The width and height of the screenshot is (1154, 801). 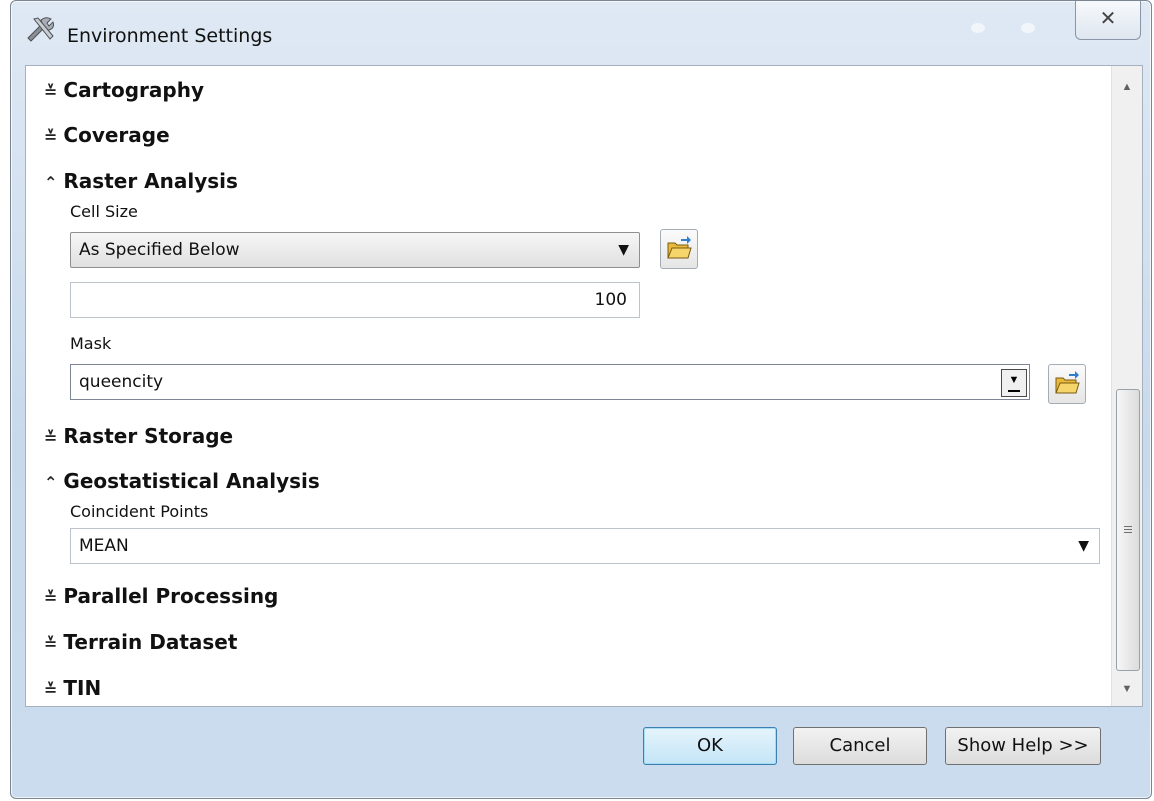 I want to click on section-geostatistical-analysis: ⌃ Geostatistical Analysis, so click(x=182, y=481).